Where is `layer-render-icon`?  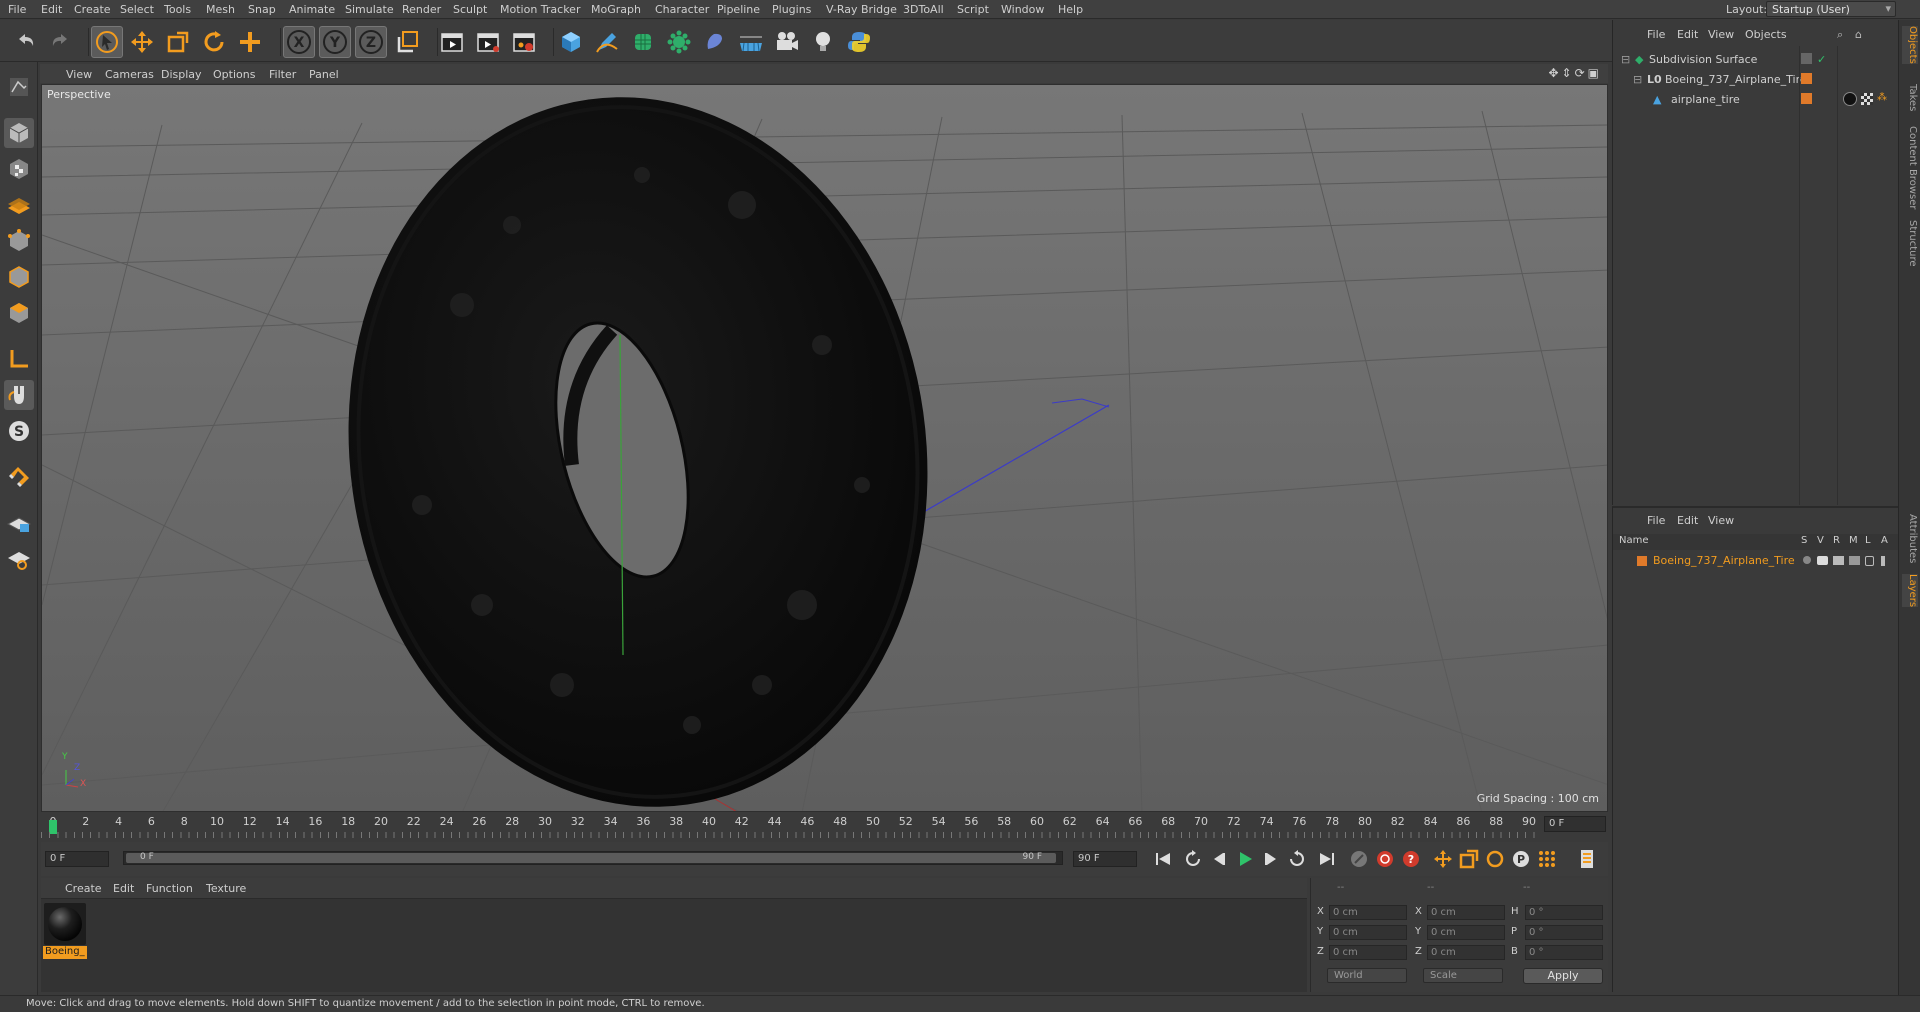
layer-render-icon is located at coordinates (1838, 560).